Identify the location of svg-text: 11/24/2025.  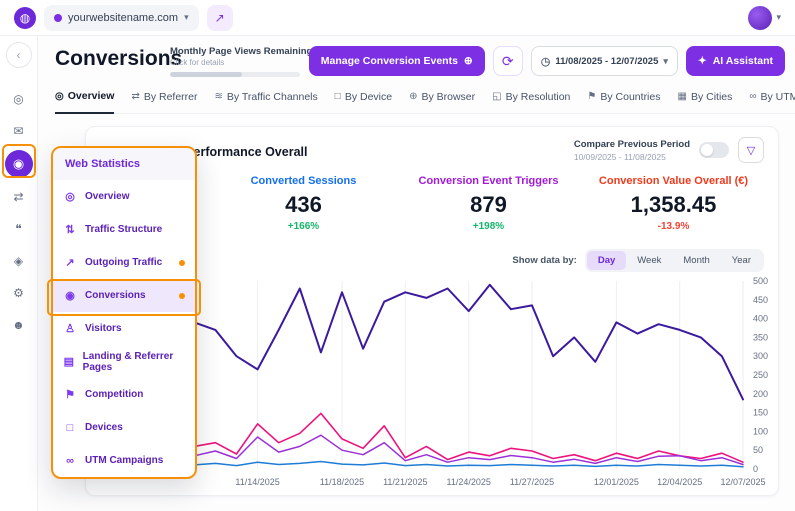
(469, 482).